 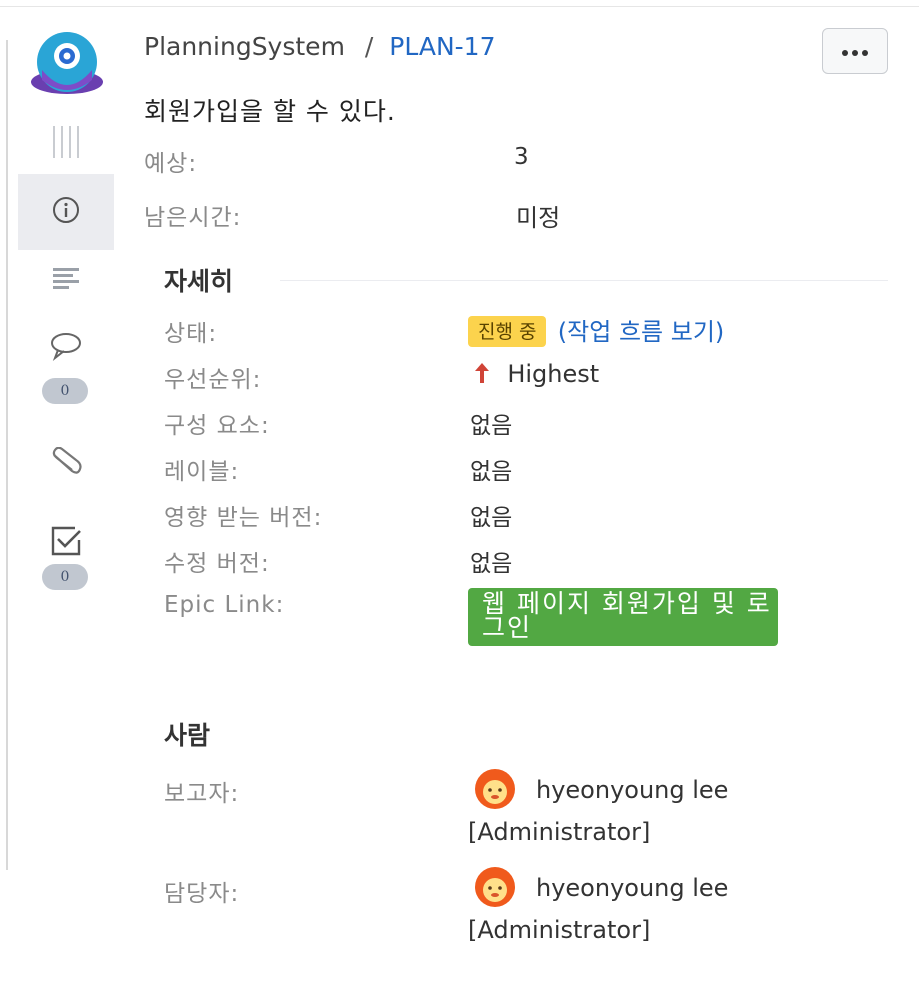 What do you see at coordinates (224, 605) in the screenshot?
I see `epic-link-label: Epic Link:` at bounding box center [224, 605].